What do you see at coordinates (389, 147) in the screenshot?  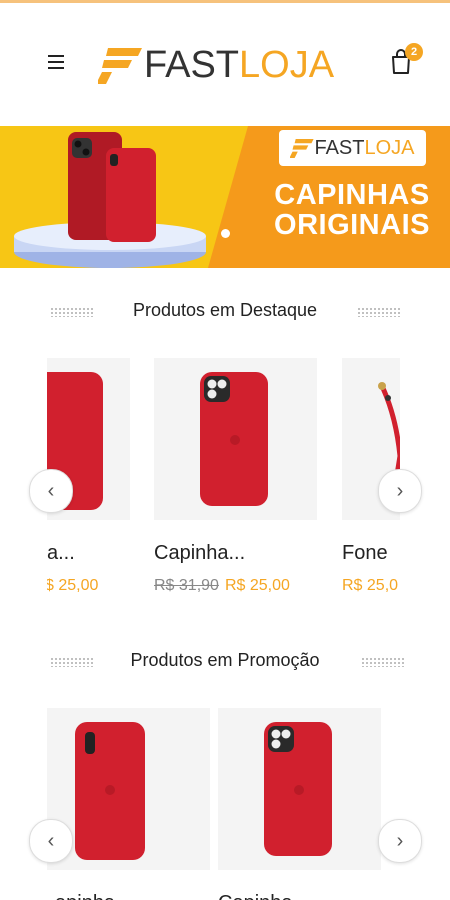 I see `banner-logo-loja: LOJA` at bounding box center [389, 147].